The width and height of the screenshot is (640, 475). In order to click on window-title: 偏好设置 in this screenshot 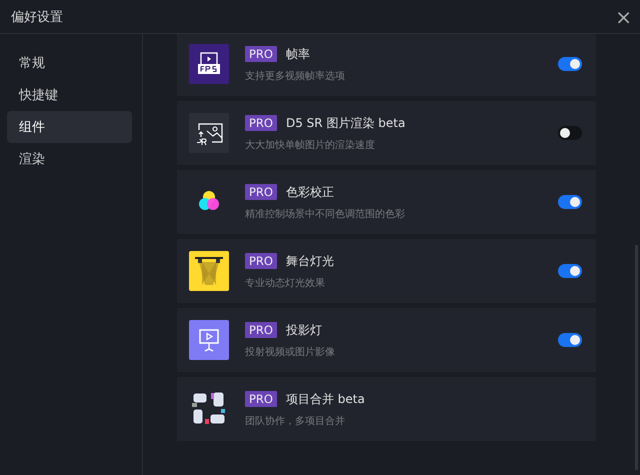, I will do `click(37, 17)`.